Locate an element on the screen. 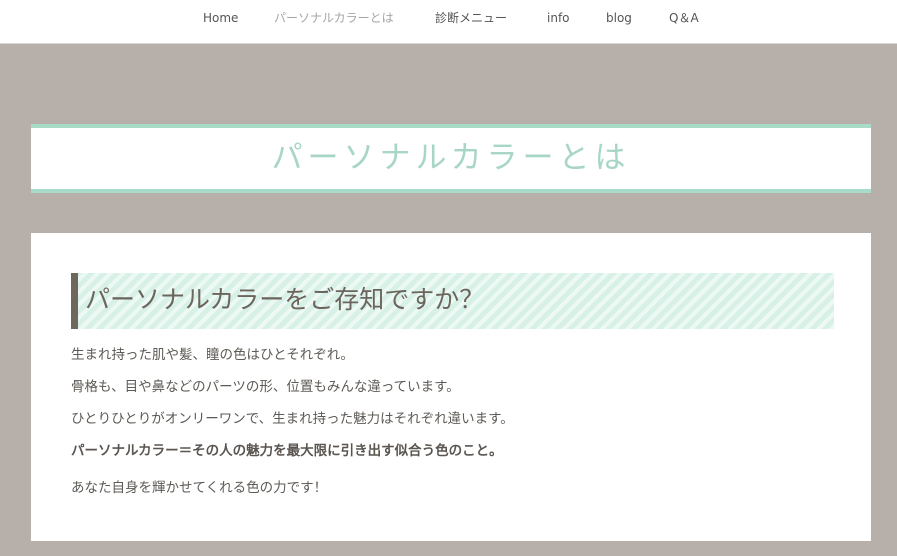 This screenshot has height=556, width=897. section-heading-text: パーソナルカラーをご存知ですか？ is located at coordinates (285, 299).